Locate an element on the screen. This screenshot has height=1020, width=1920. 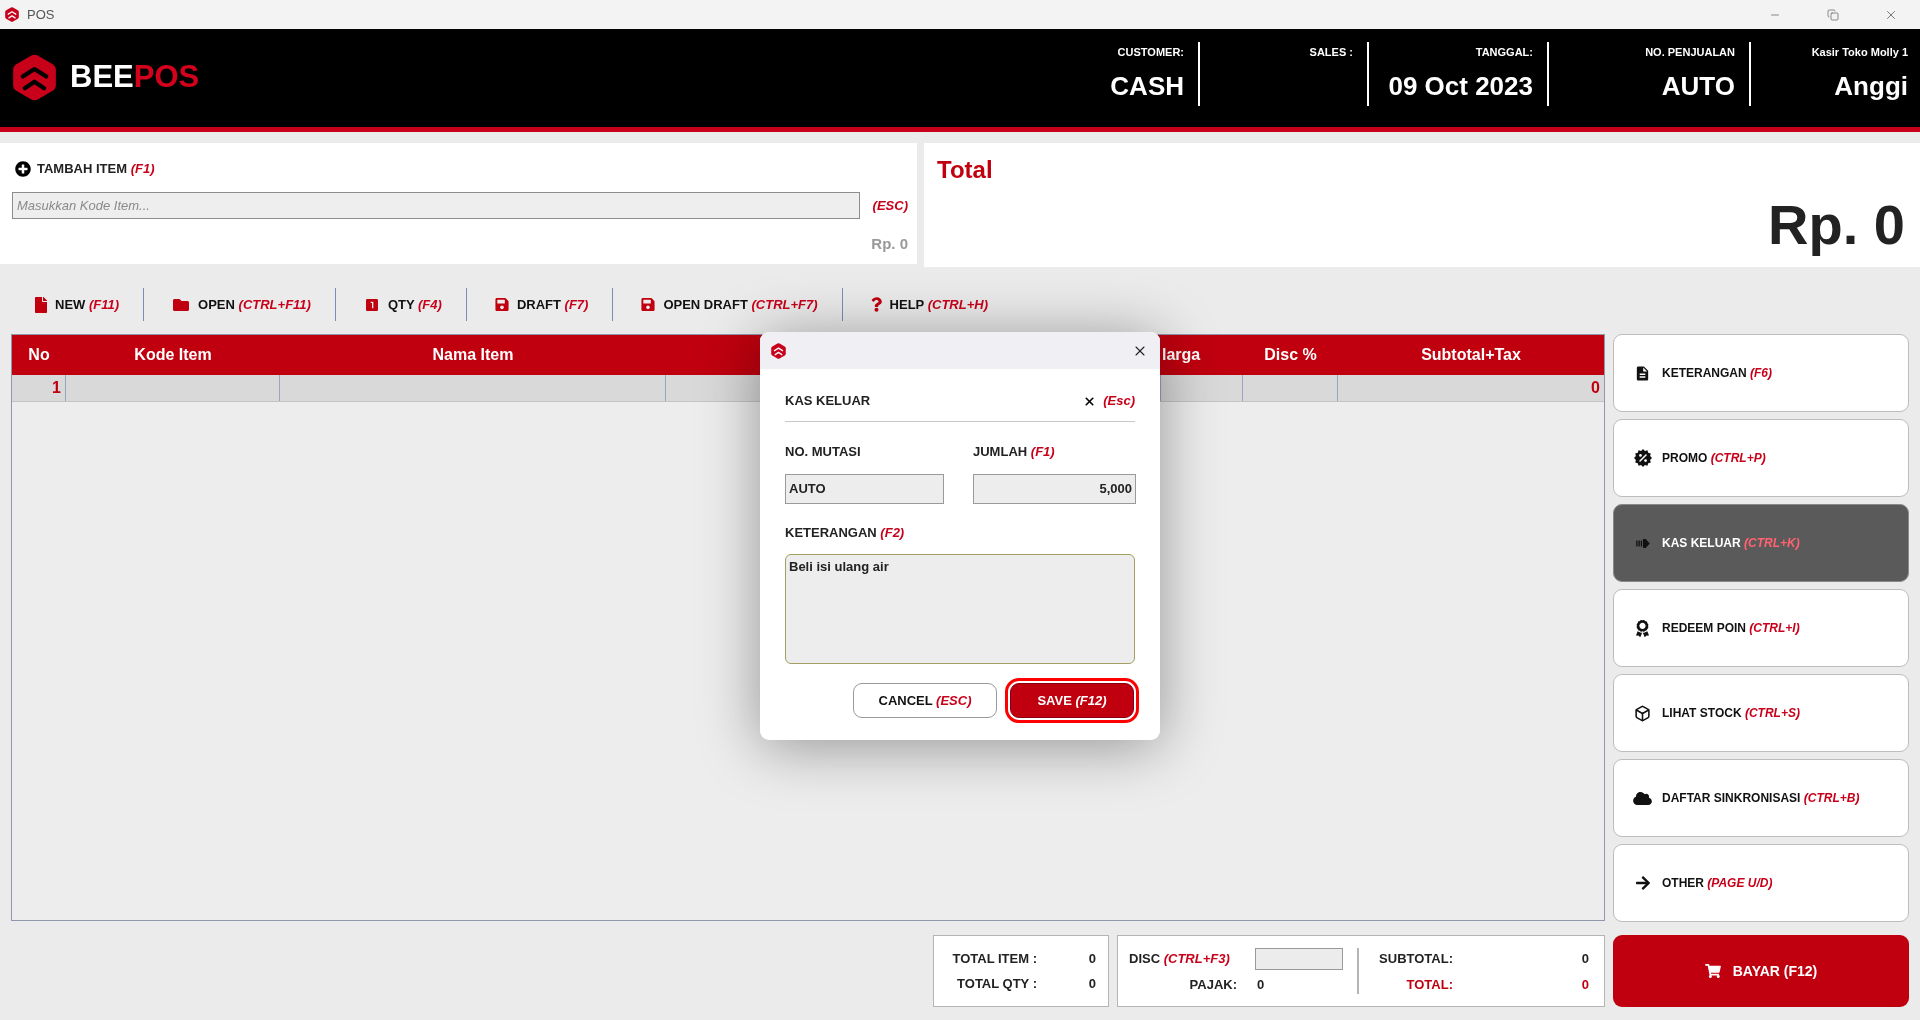
field-label: NO. PENJUALAN is located at coordinates (1690, 52).